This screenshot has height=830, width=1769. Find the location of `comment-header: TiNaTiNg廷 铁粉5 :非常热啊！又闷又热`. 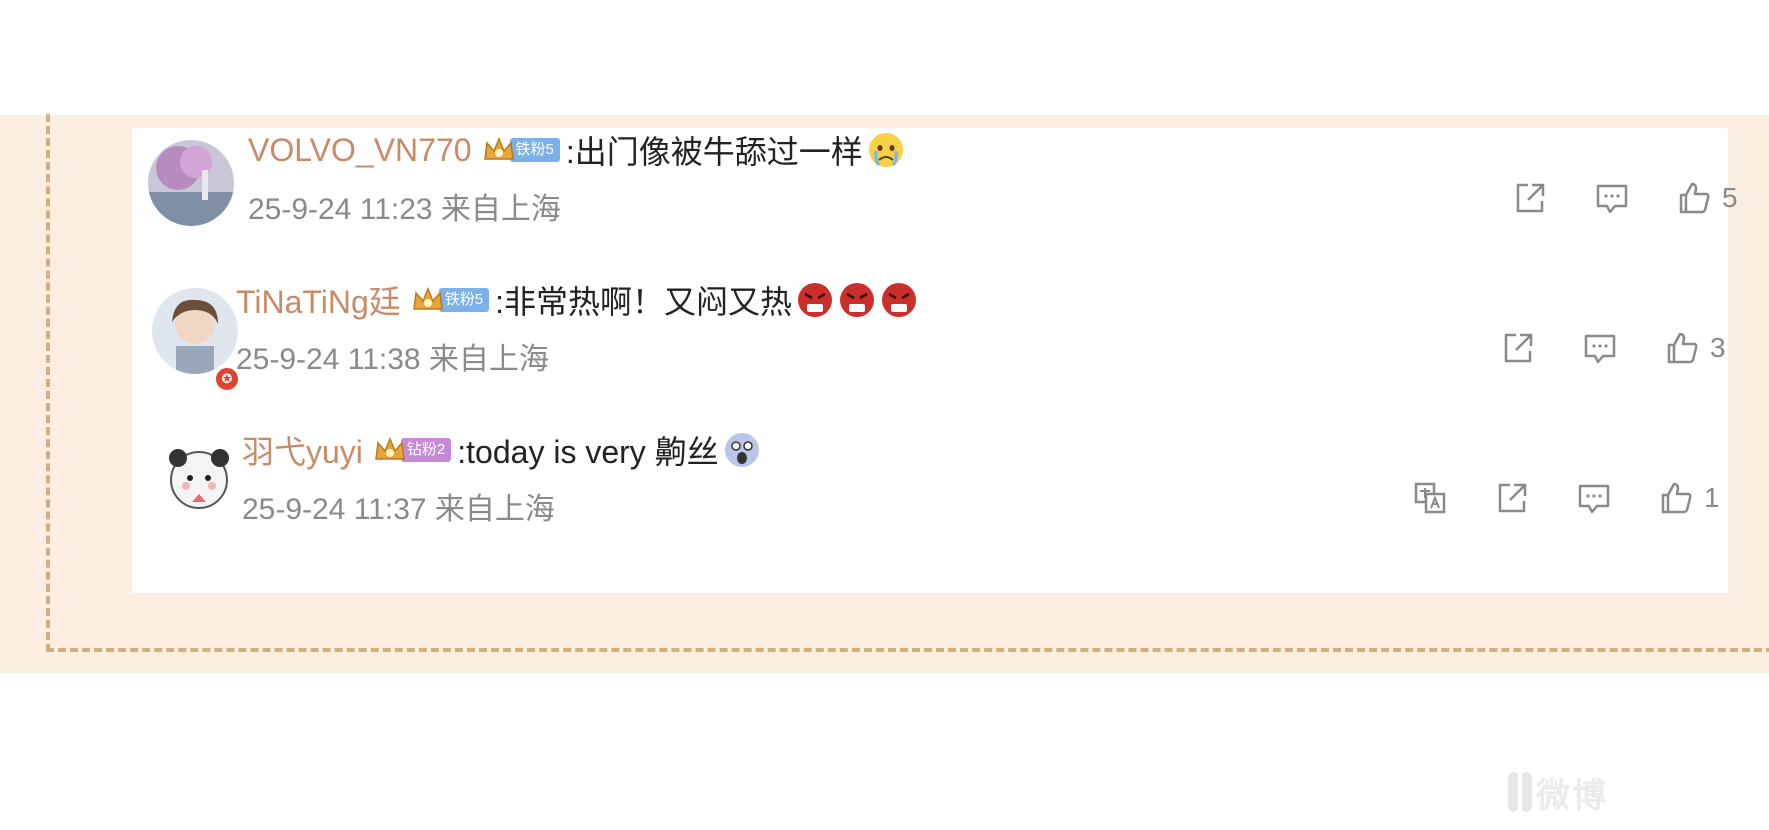

comment-header: TiNaTiNg廷 铁粉5 :非常热啊！又闷又热 is located at coordinates (577, 300).